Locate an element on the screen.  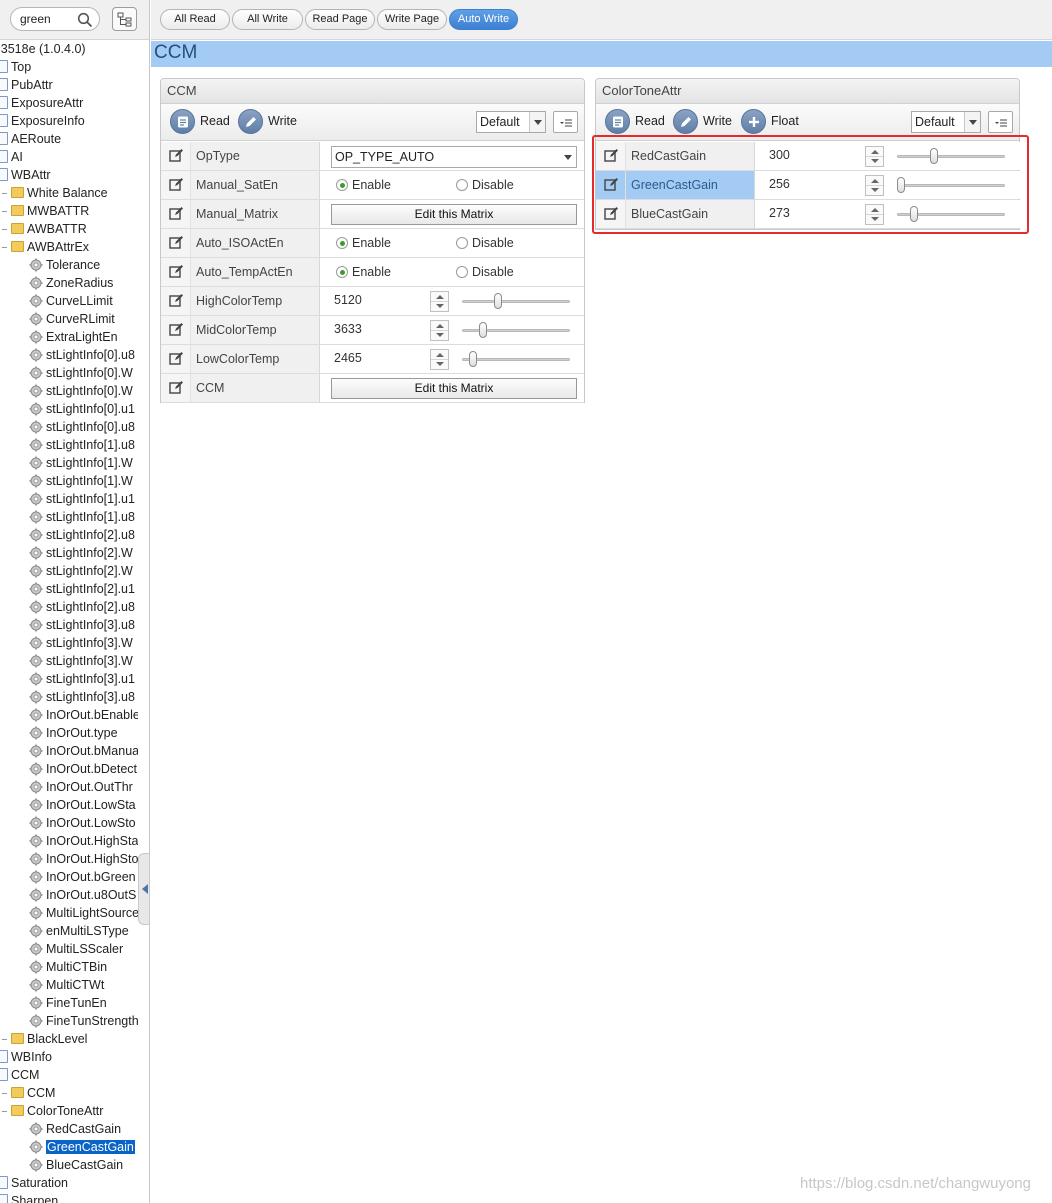
ccm-manual-matrix-edit-matrix-button: Edit this Matrix is located at coordinates (454, 214).